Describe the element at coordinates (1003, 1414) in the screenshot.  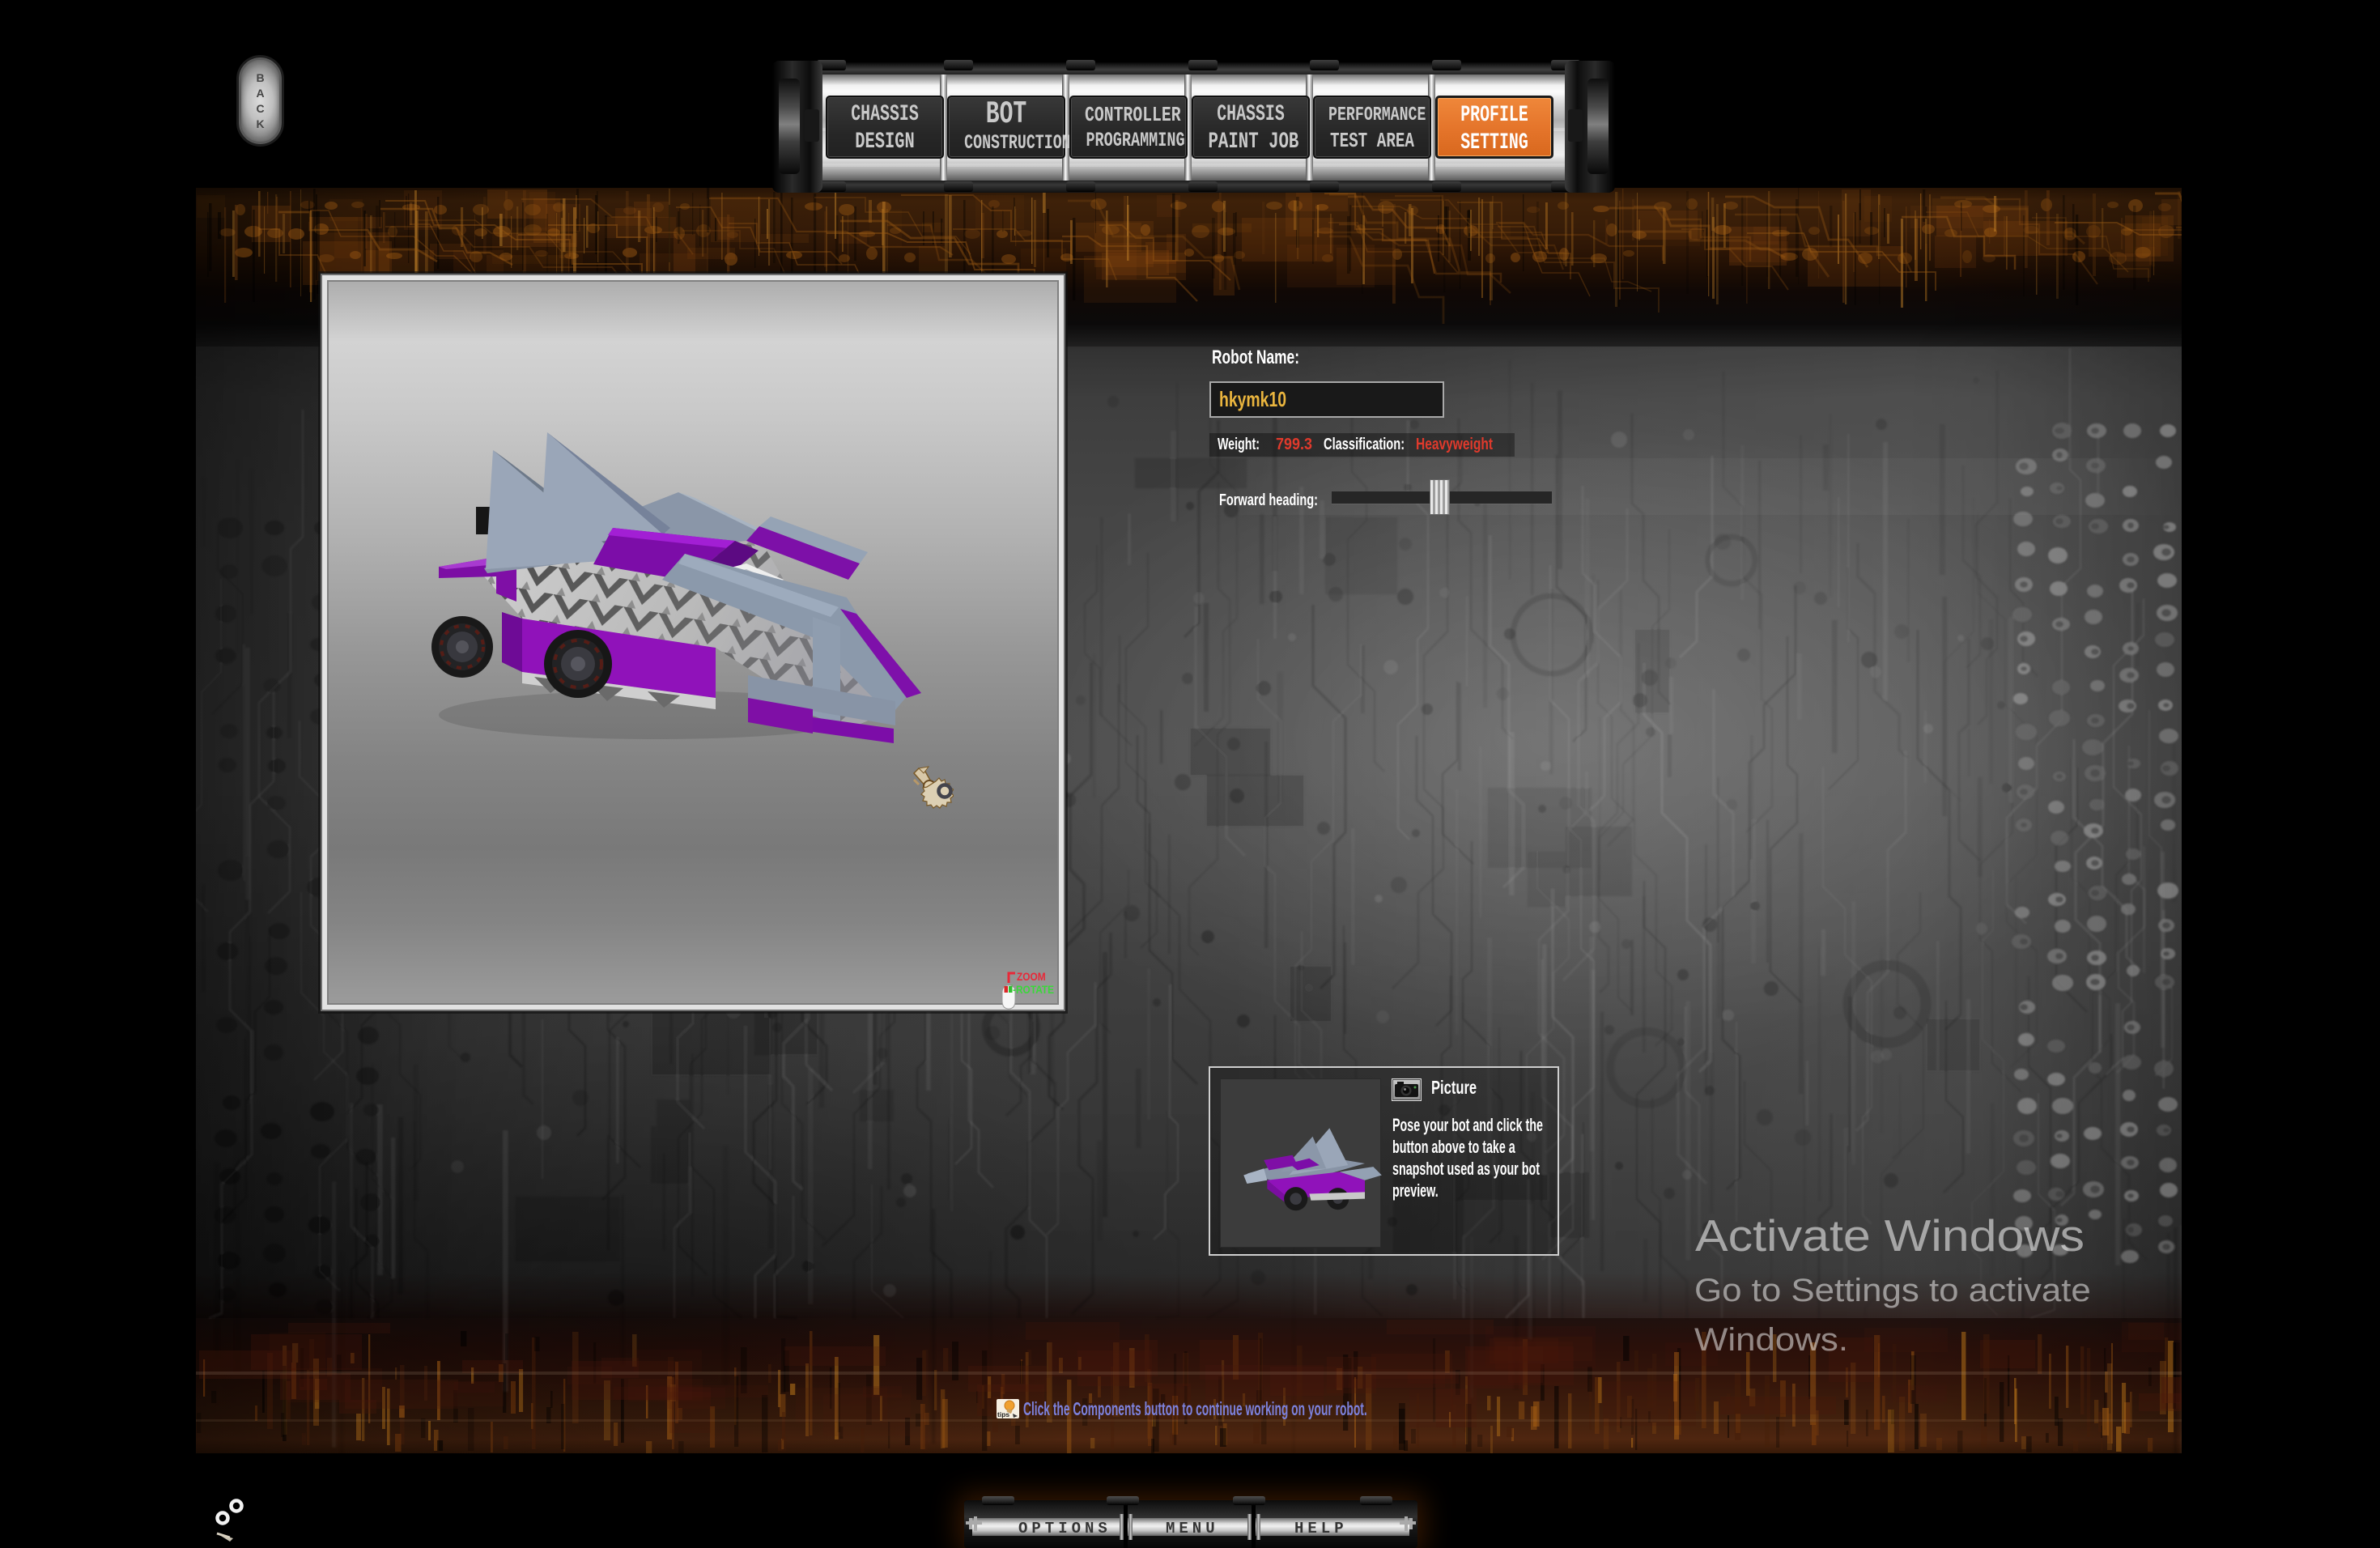
I see `svg-text: tips` at that location.